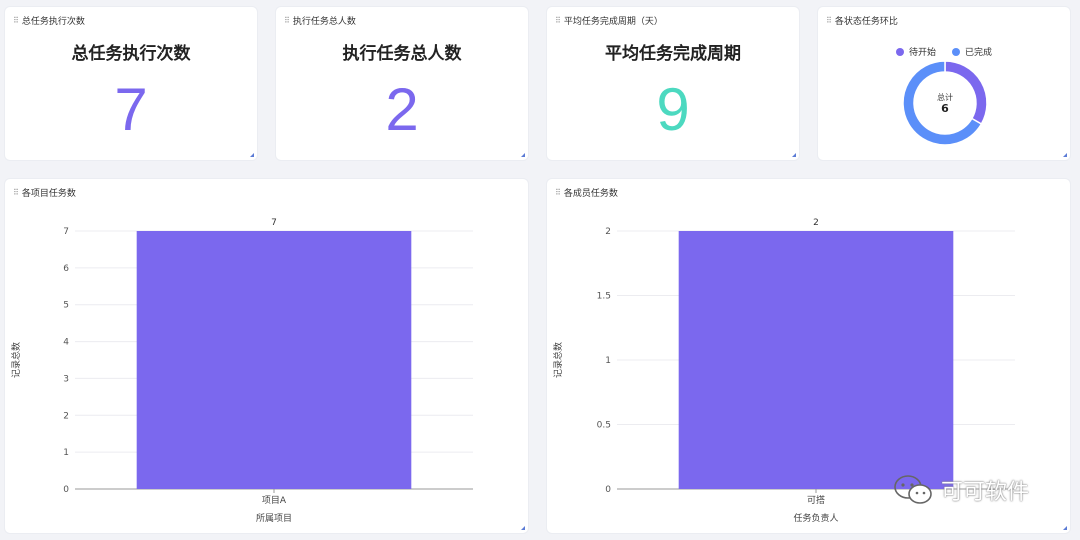 The width and height of the screenshot is (1080, 540). What do you see at coordinates (66, 232) in the screenshot?
I see `y-tick-label: 7` at bounding box center [66, 232].